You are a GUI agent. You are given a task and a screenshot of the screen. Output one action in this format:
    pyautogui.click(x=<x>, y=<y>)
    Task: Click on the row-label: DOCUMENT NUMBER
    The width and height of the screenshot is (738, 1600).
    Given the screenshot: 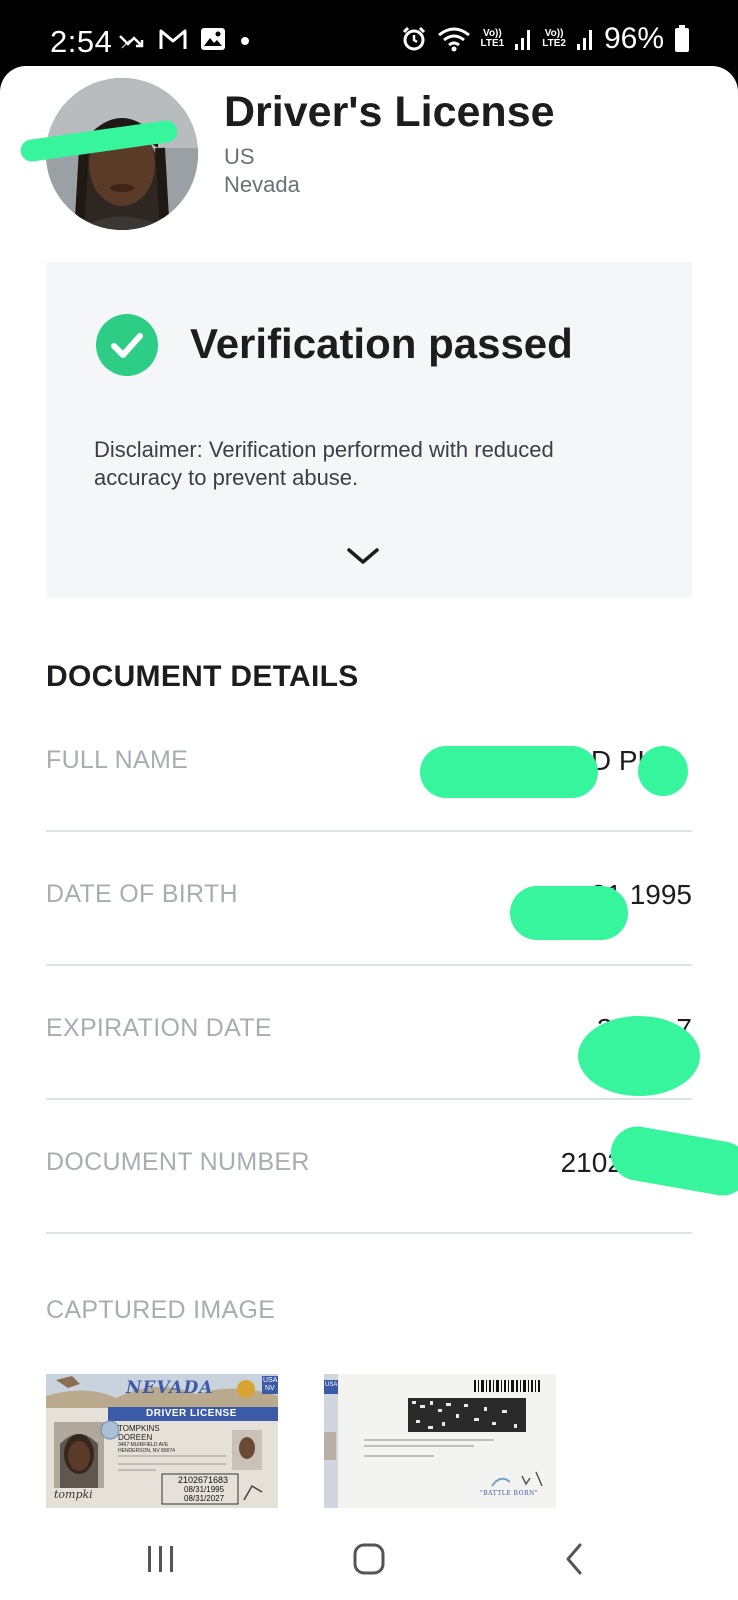 What is the action you would take?
    pyautogui.click(x=178, y=1162)
    